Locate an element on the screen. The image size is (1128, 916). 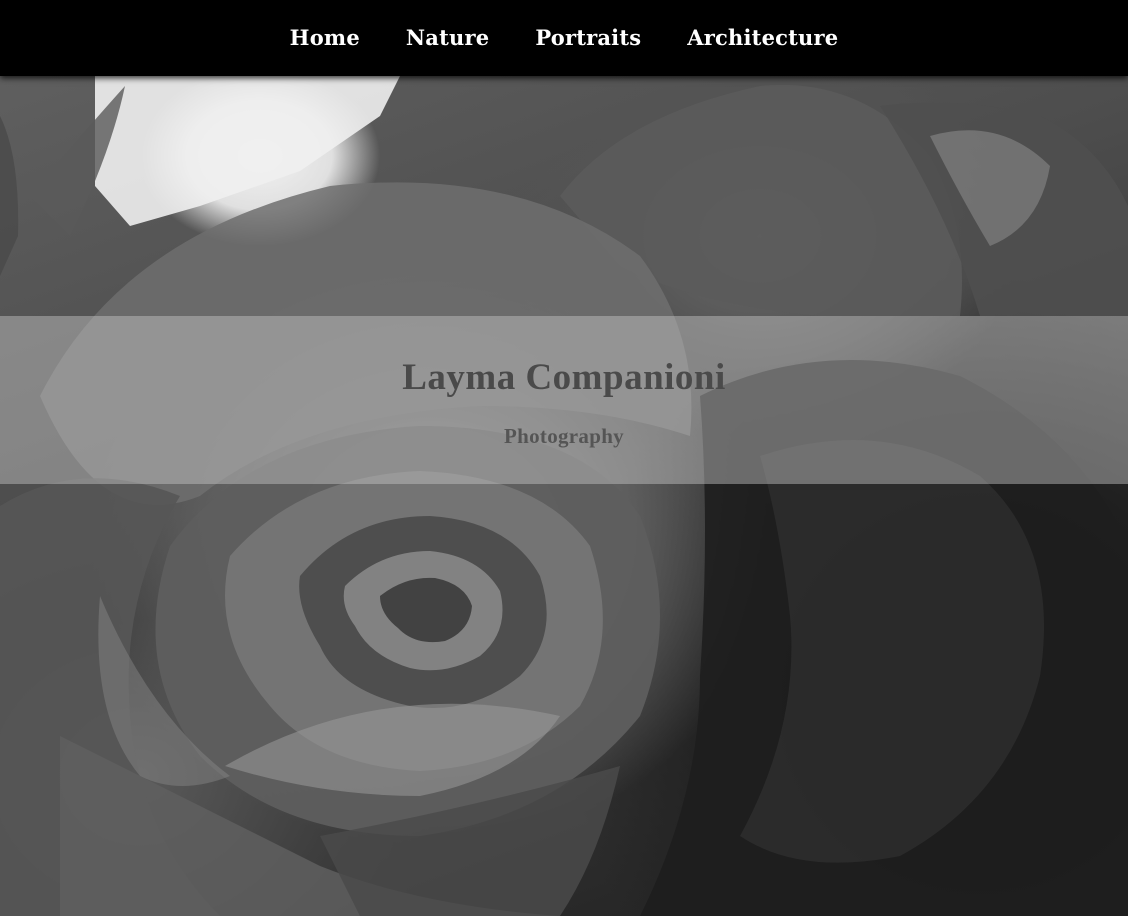
nav-link-architecture: Architecture is located at coordinates (762, 37).